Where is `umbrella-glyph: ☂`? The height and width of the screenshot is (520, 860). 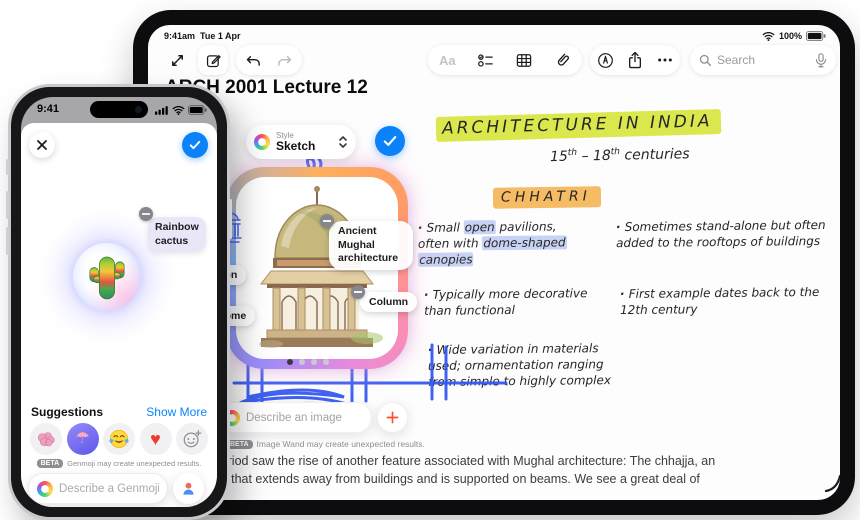
umbrella-glyph: ☂ is located at coordinates (82, 438).